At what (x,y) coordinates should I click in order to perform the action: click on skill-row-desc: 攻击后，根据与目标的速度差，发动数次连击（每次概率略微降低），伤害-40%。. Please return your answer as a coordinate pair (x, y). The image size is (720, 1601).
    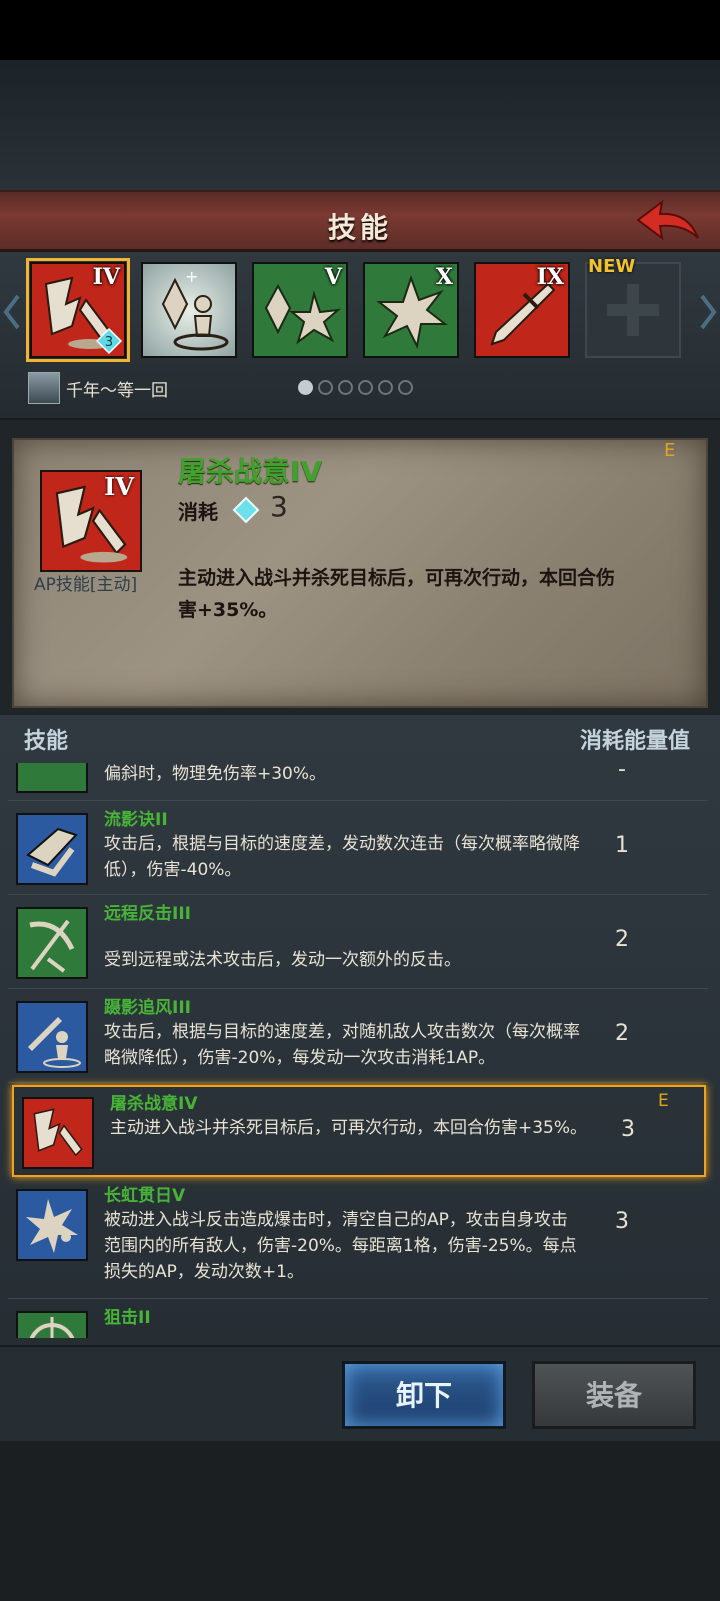
    Looking at the image, I should click on (342, 857).